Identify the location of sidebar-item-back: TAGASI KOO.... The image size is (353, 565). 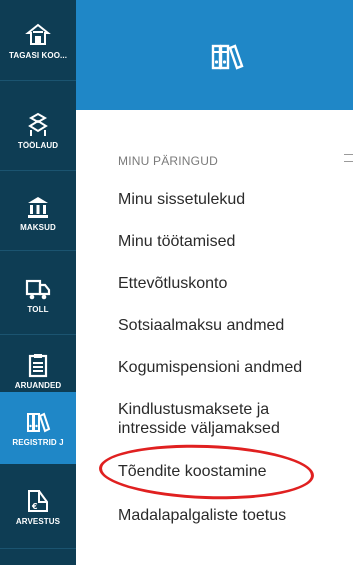
(38, 41).